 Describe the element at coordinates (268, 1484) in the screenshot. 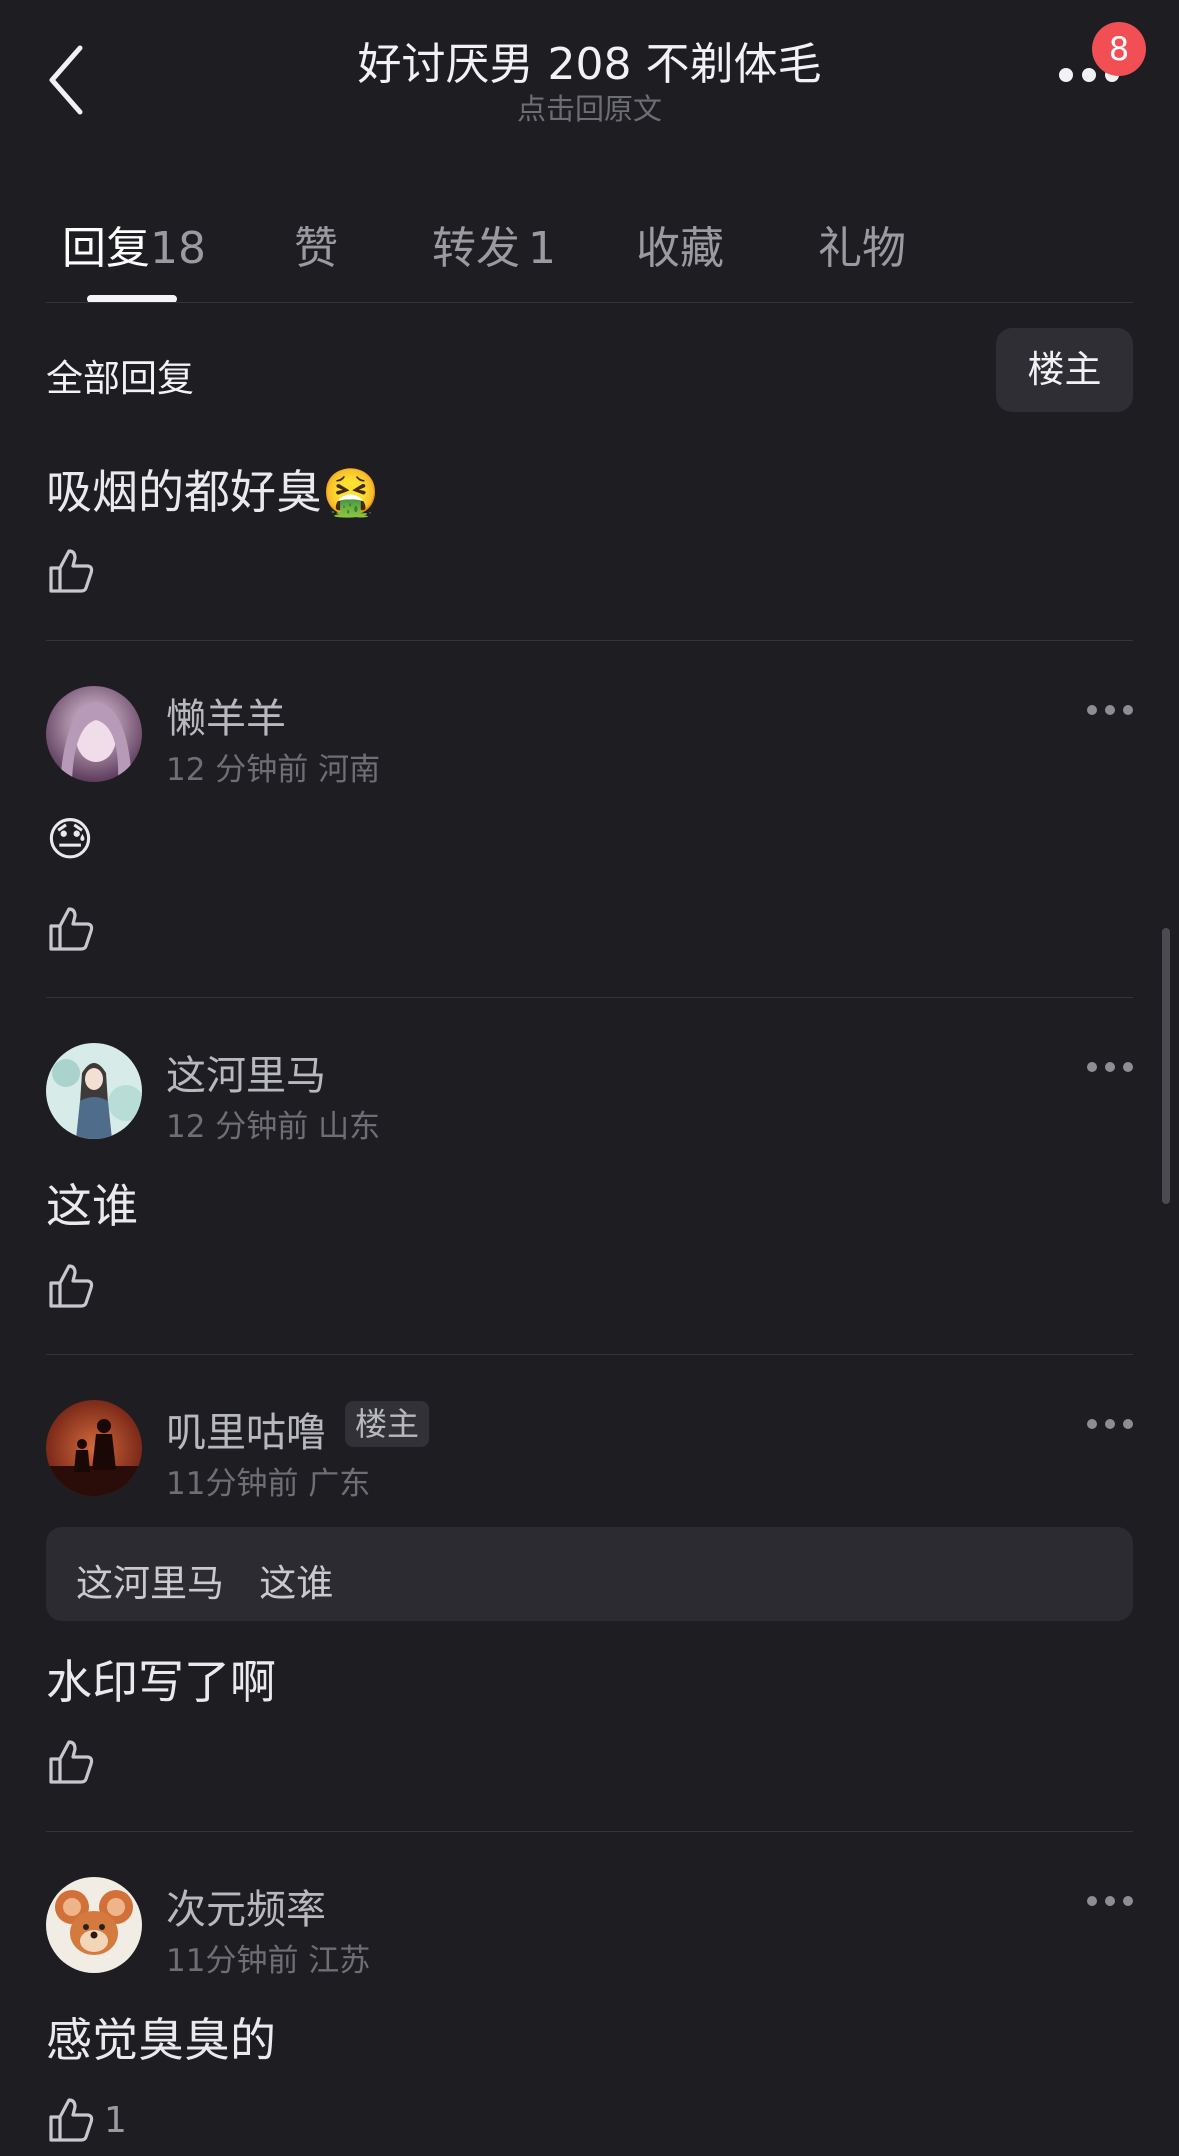

I see `comment-meta: 11分钟前 广东` at that location.